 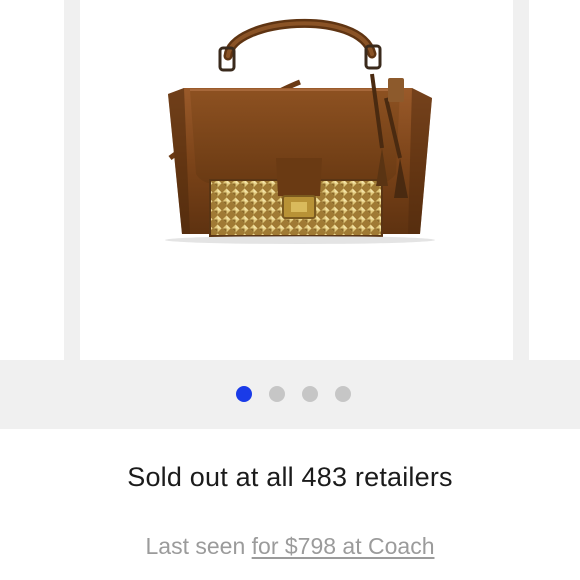 I want to click on last-seen-label: Last seen, so click(x=195, y=546).